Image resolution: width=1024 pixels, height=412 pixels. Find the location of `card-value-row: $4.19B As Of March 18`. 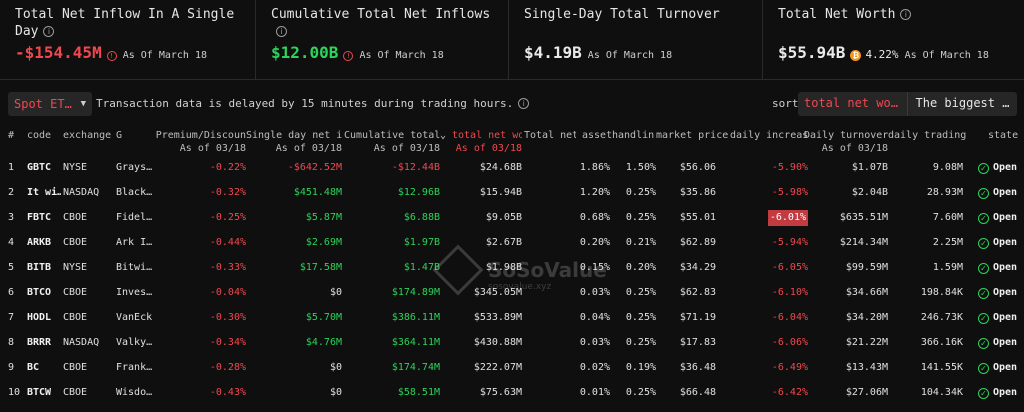

card-value-row: $4.19B As Of March 18 is located at coordinates (598, 52).